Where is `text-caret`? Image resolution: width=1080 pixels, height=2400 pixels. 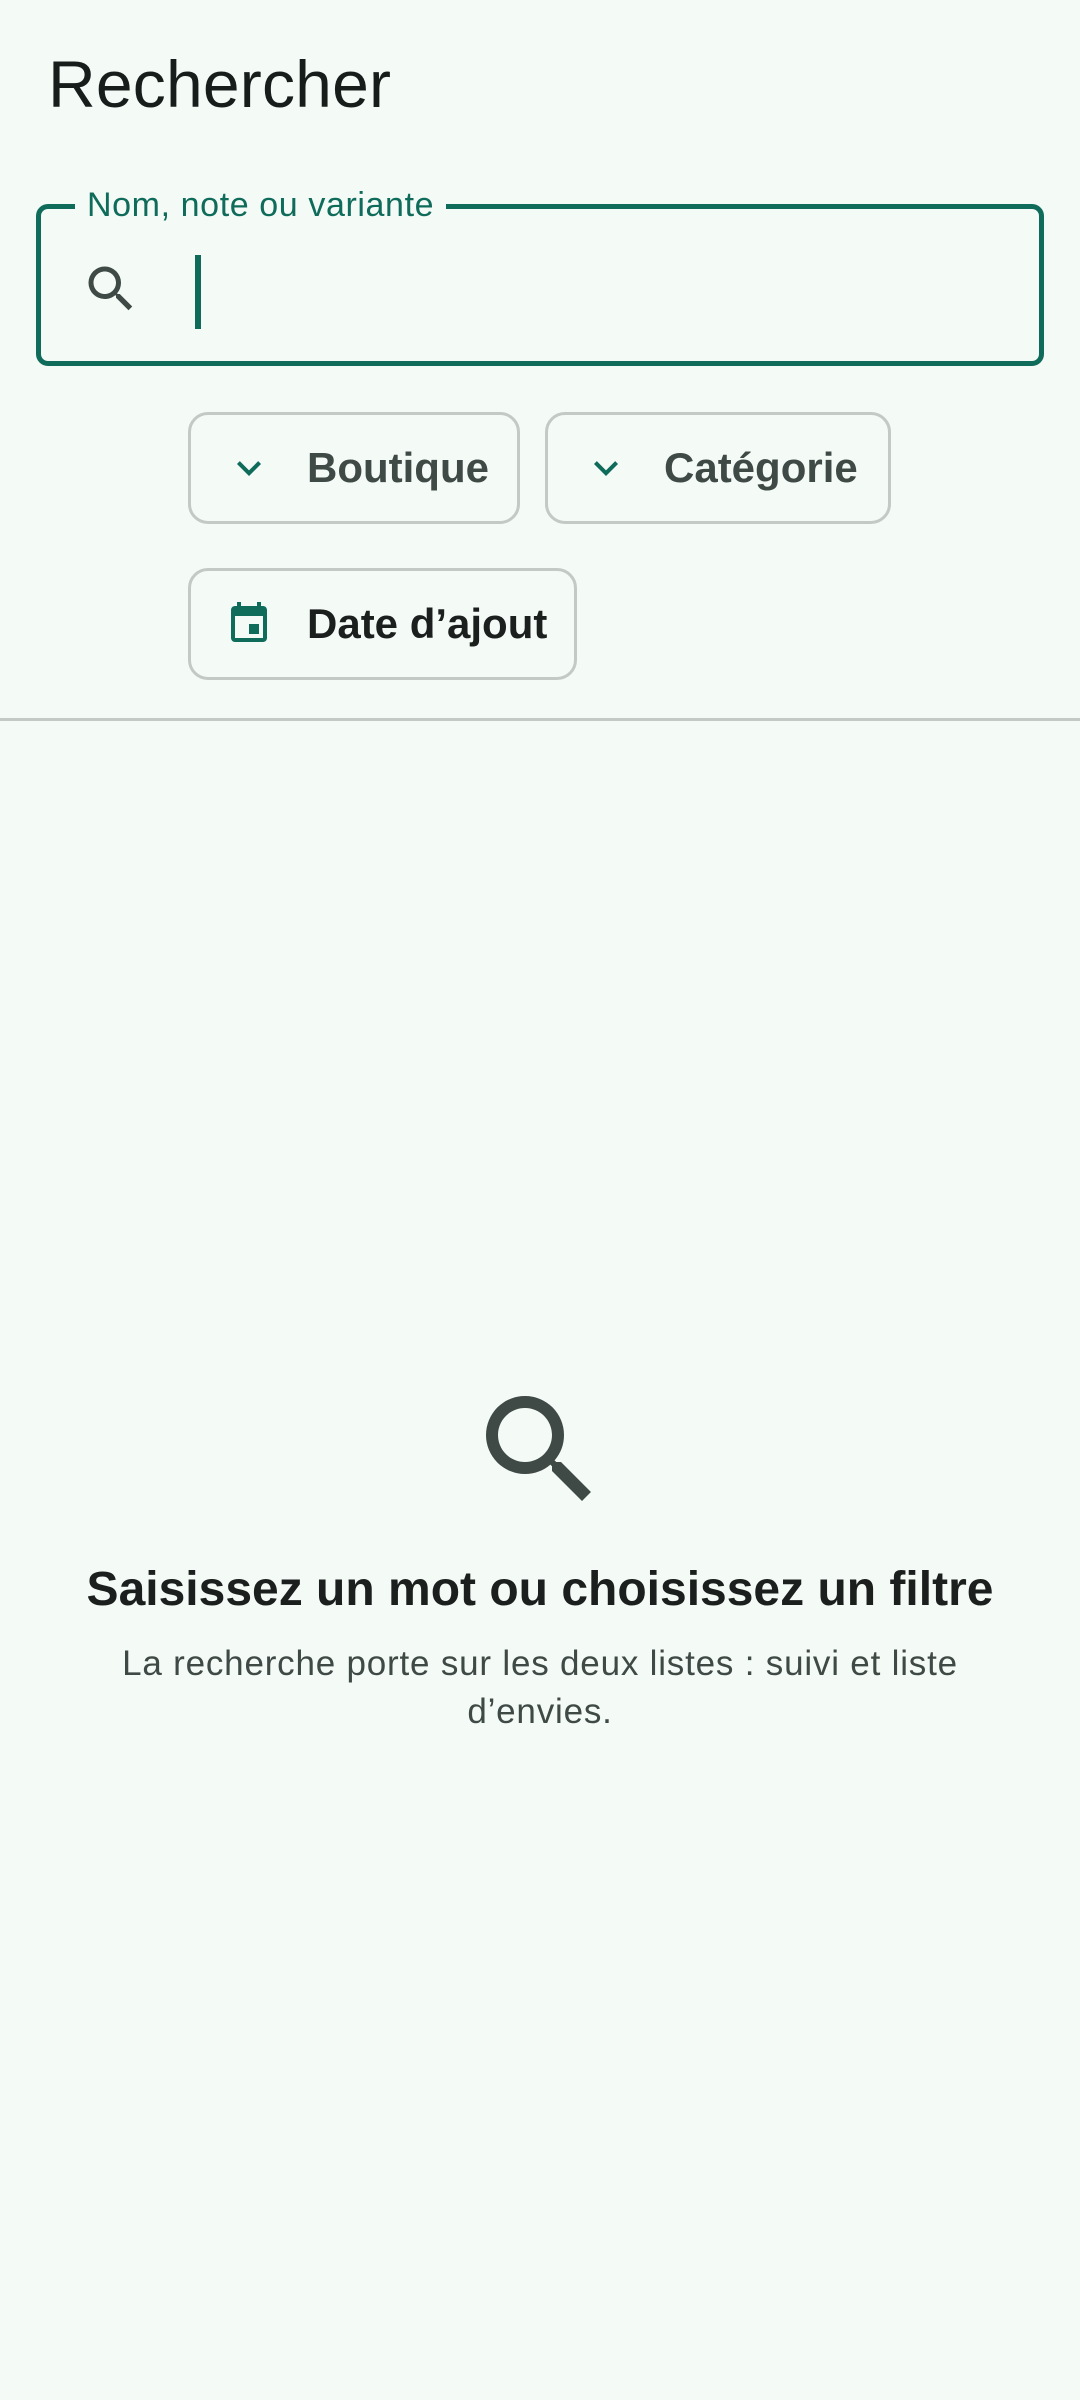 text-caret is located at coordinates (198, 292).